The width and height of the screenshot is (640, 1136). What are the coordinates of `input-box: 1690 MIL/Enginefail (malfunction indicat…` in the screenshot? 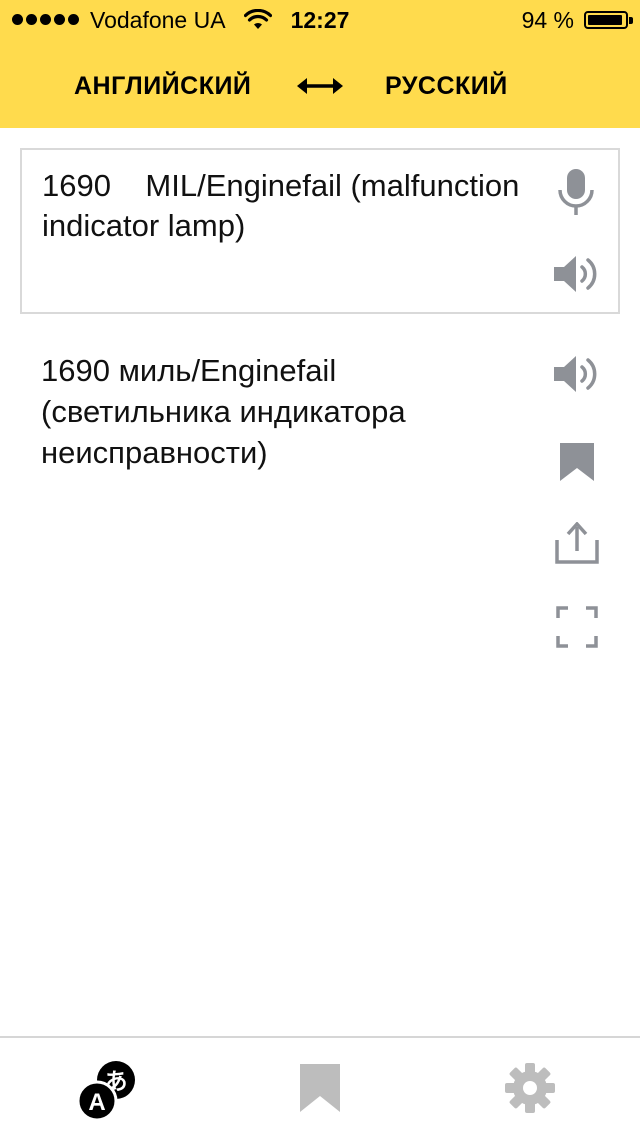 It's located at (320, 231).